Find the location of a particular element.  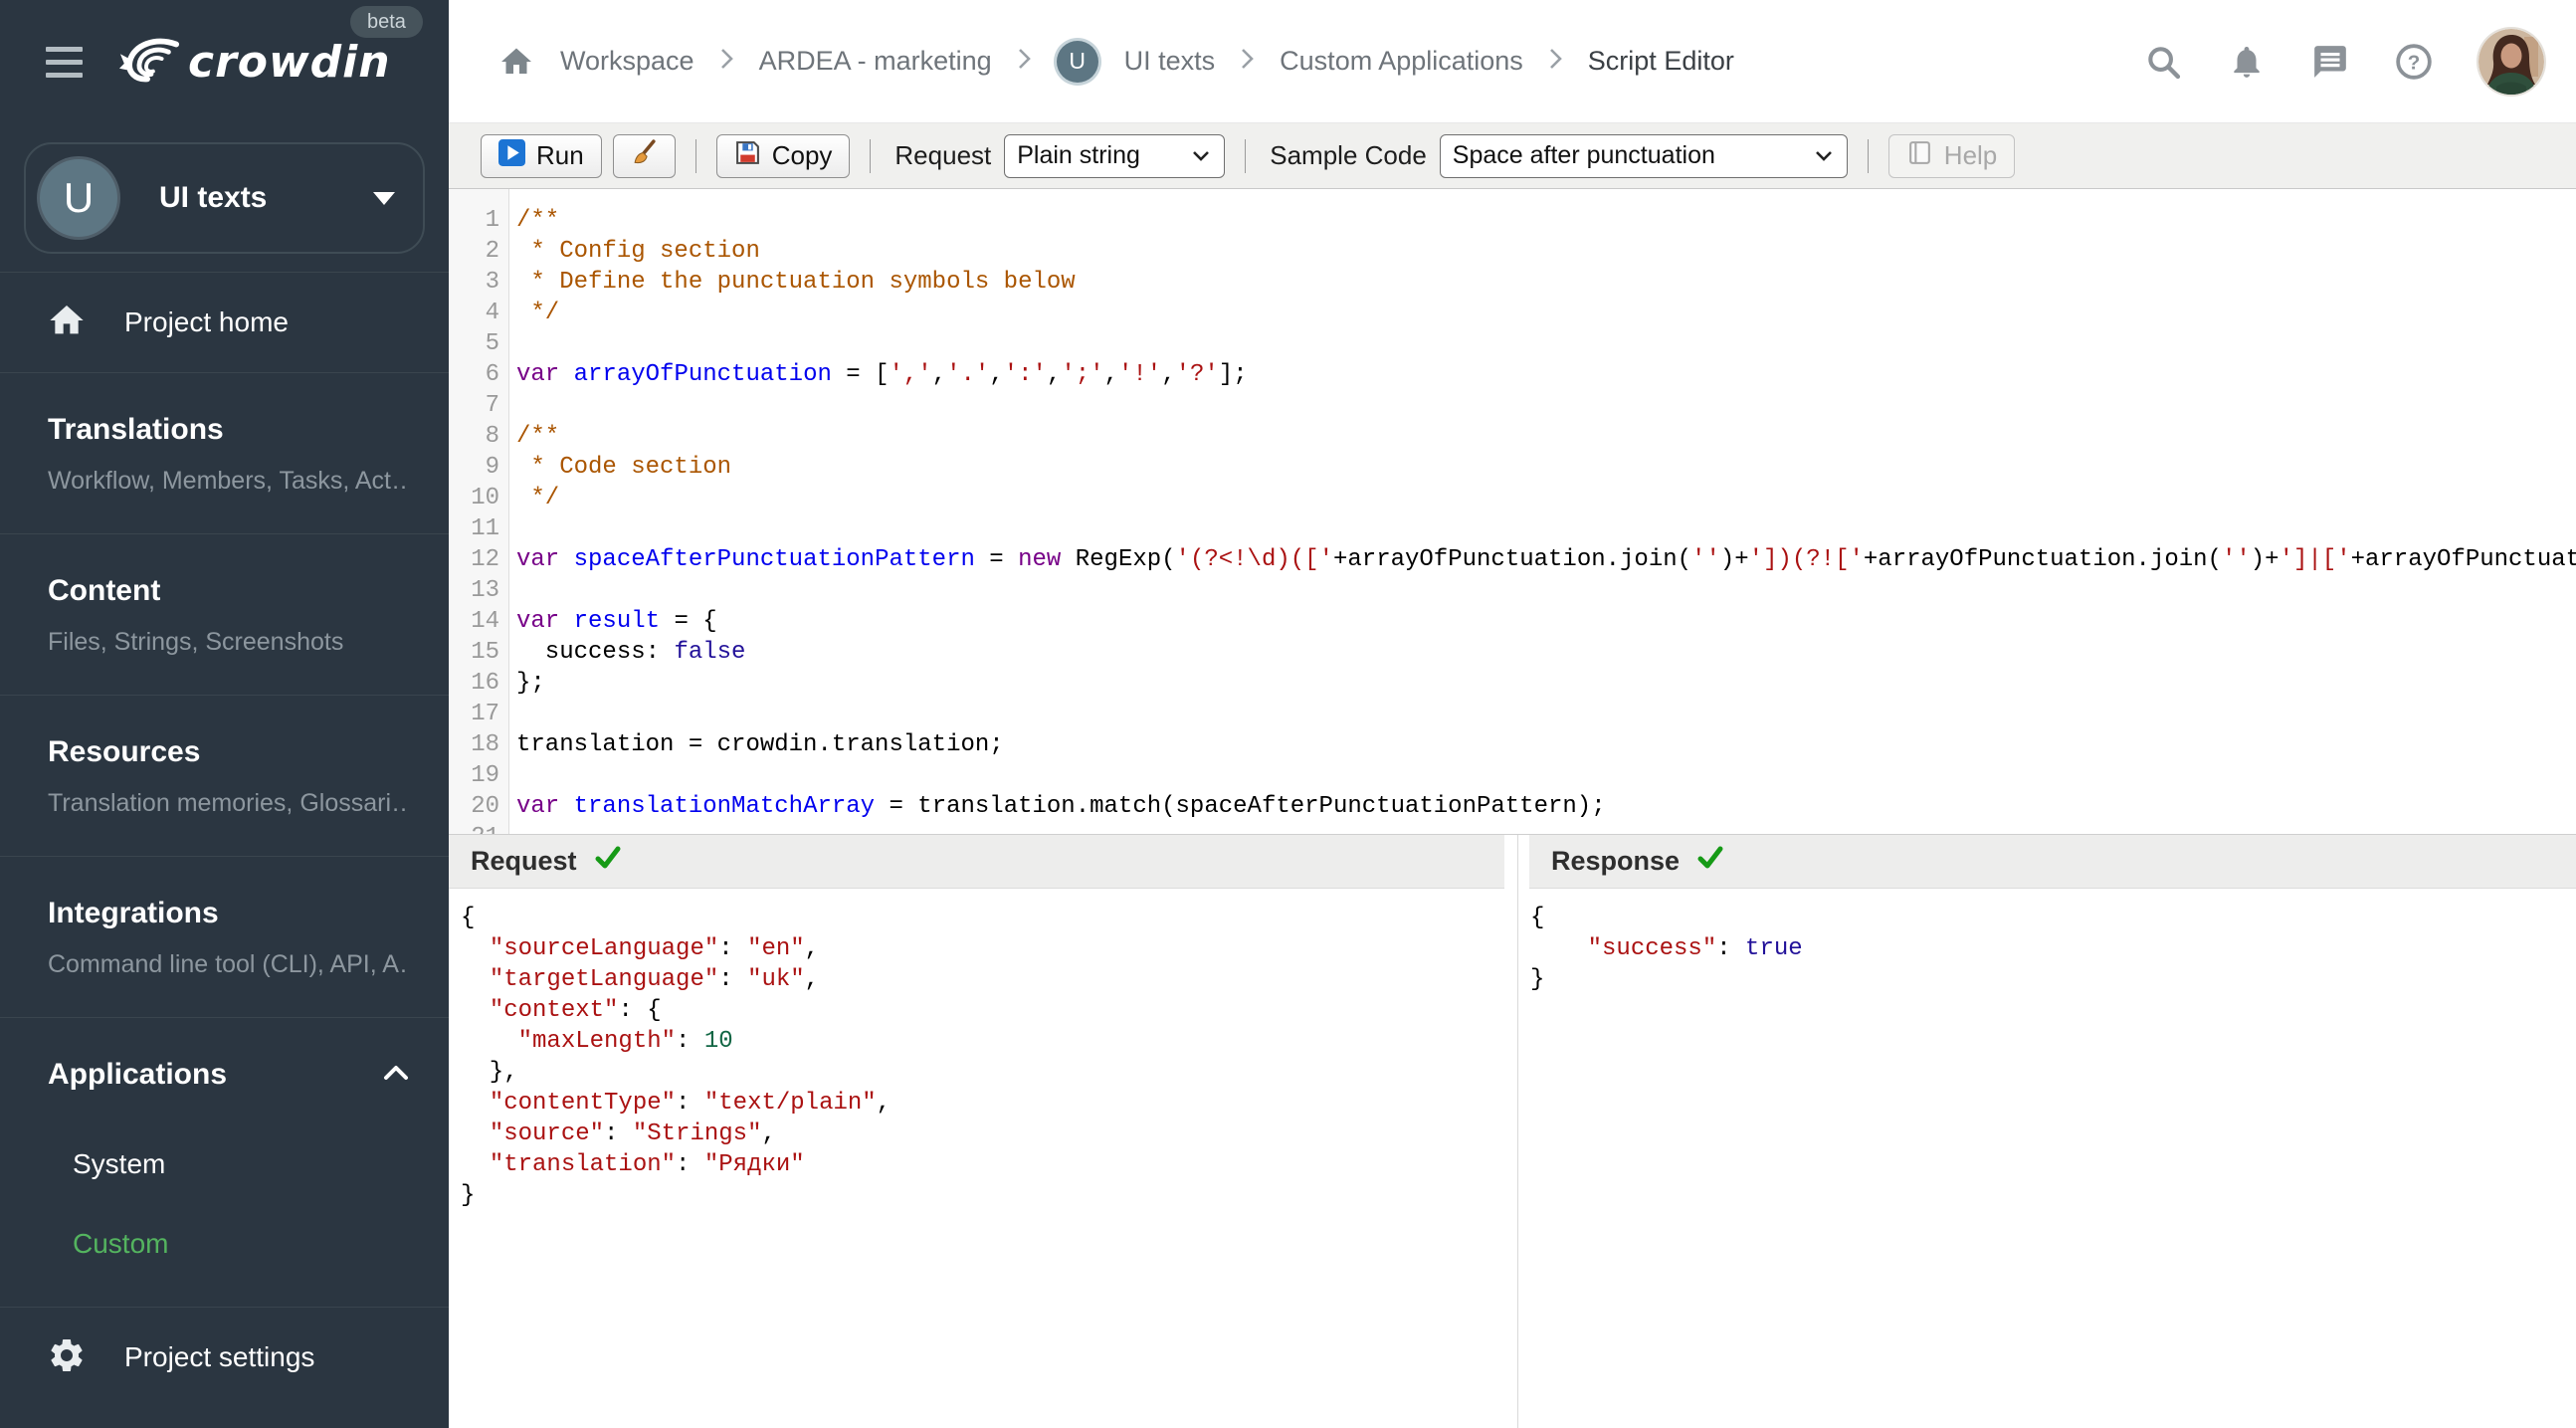

request-json-line: "translation": "Рядки" is located at coordinates (989, 1164).